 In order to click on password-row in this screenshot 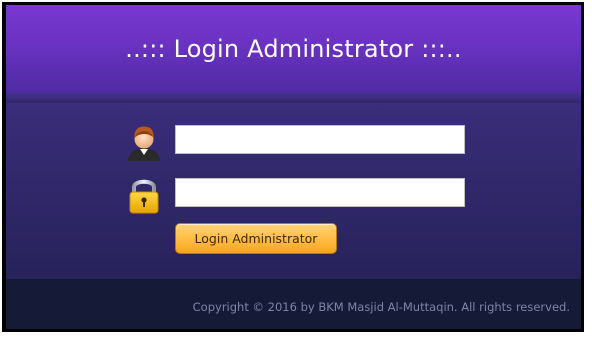, I will do `click(298, 194)`.